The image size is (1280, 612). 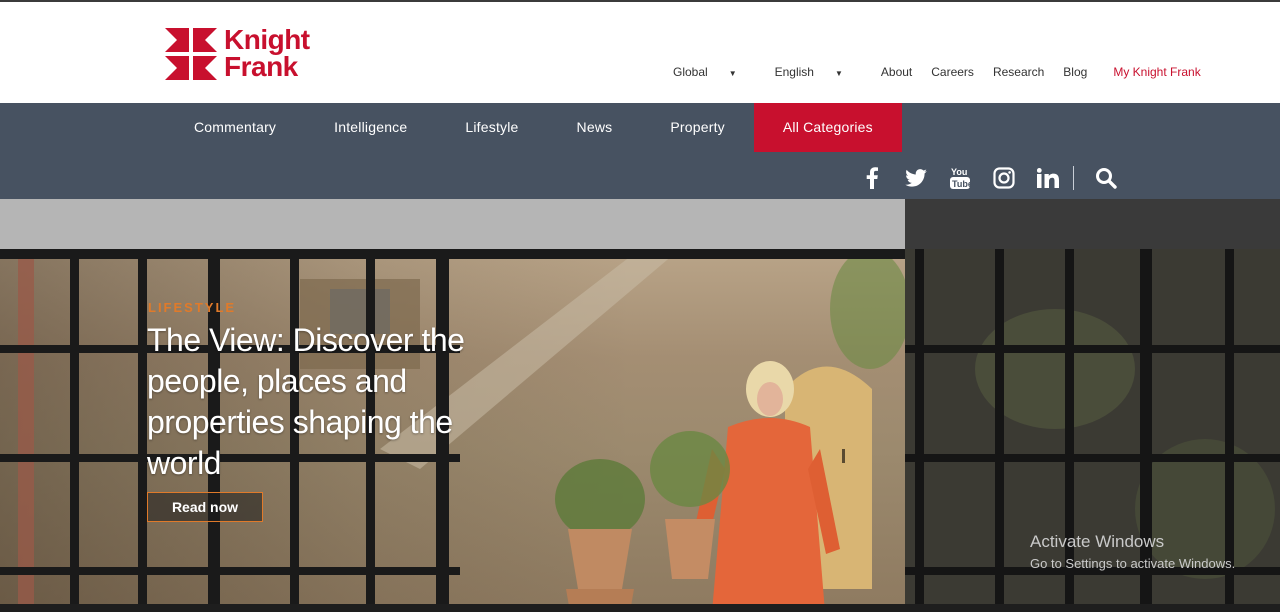 I want to click on about-link: About, so click(x=896, y=72).